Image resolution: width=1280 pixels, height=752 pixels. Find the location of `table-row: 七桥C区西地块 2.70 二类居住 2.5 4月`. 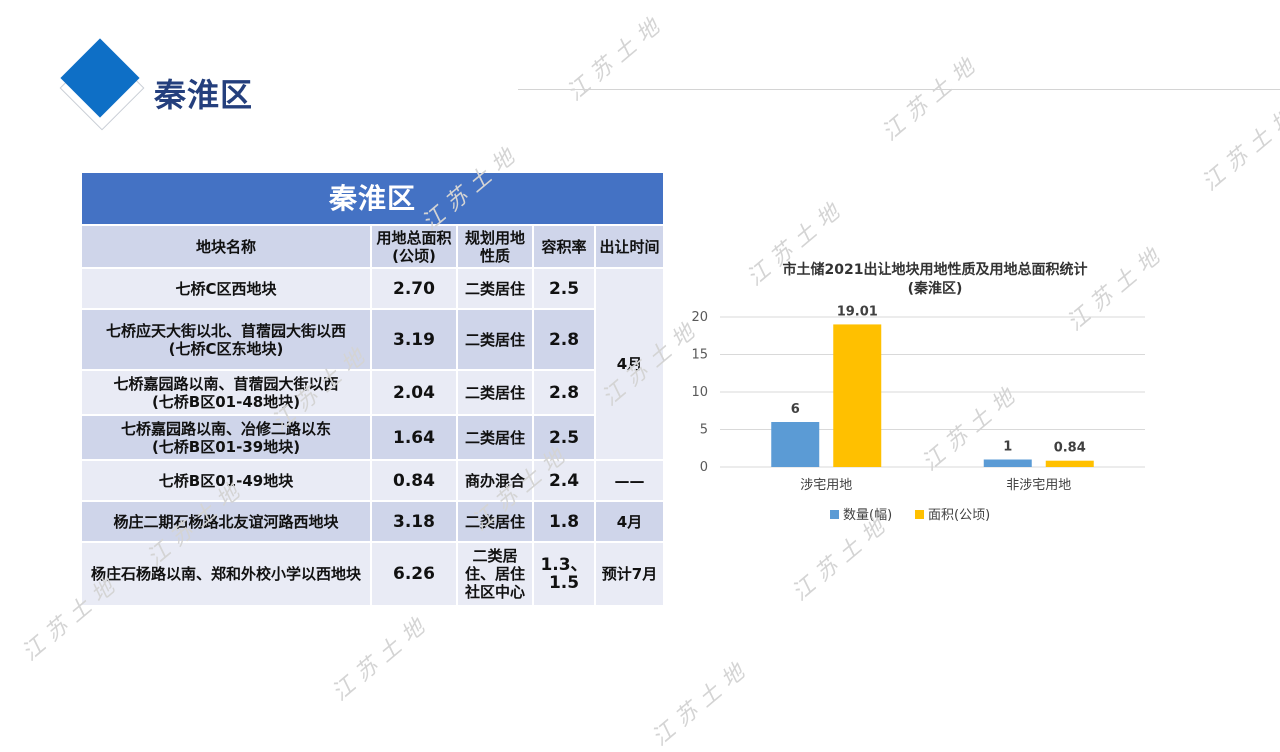

table-row: 七桥C区西地块 2.70 二类居住 2.5 4月 is located at coordinates (373, 364).